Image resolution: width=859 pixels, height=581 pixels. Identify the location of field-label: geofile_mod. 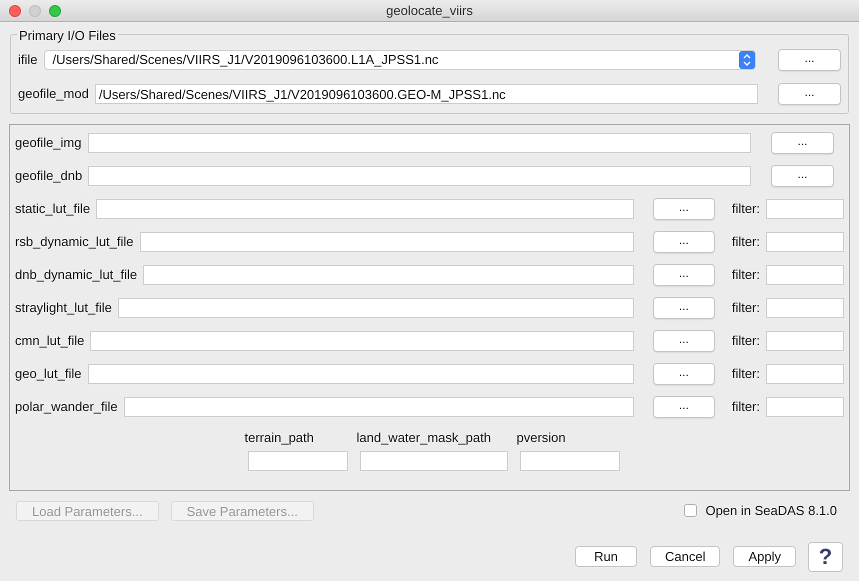
(53, 94).